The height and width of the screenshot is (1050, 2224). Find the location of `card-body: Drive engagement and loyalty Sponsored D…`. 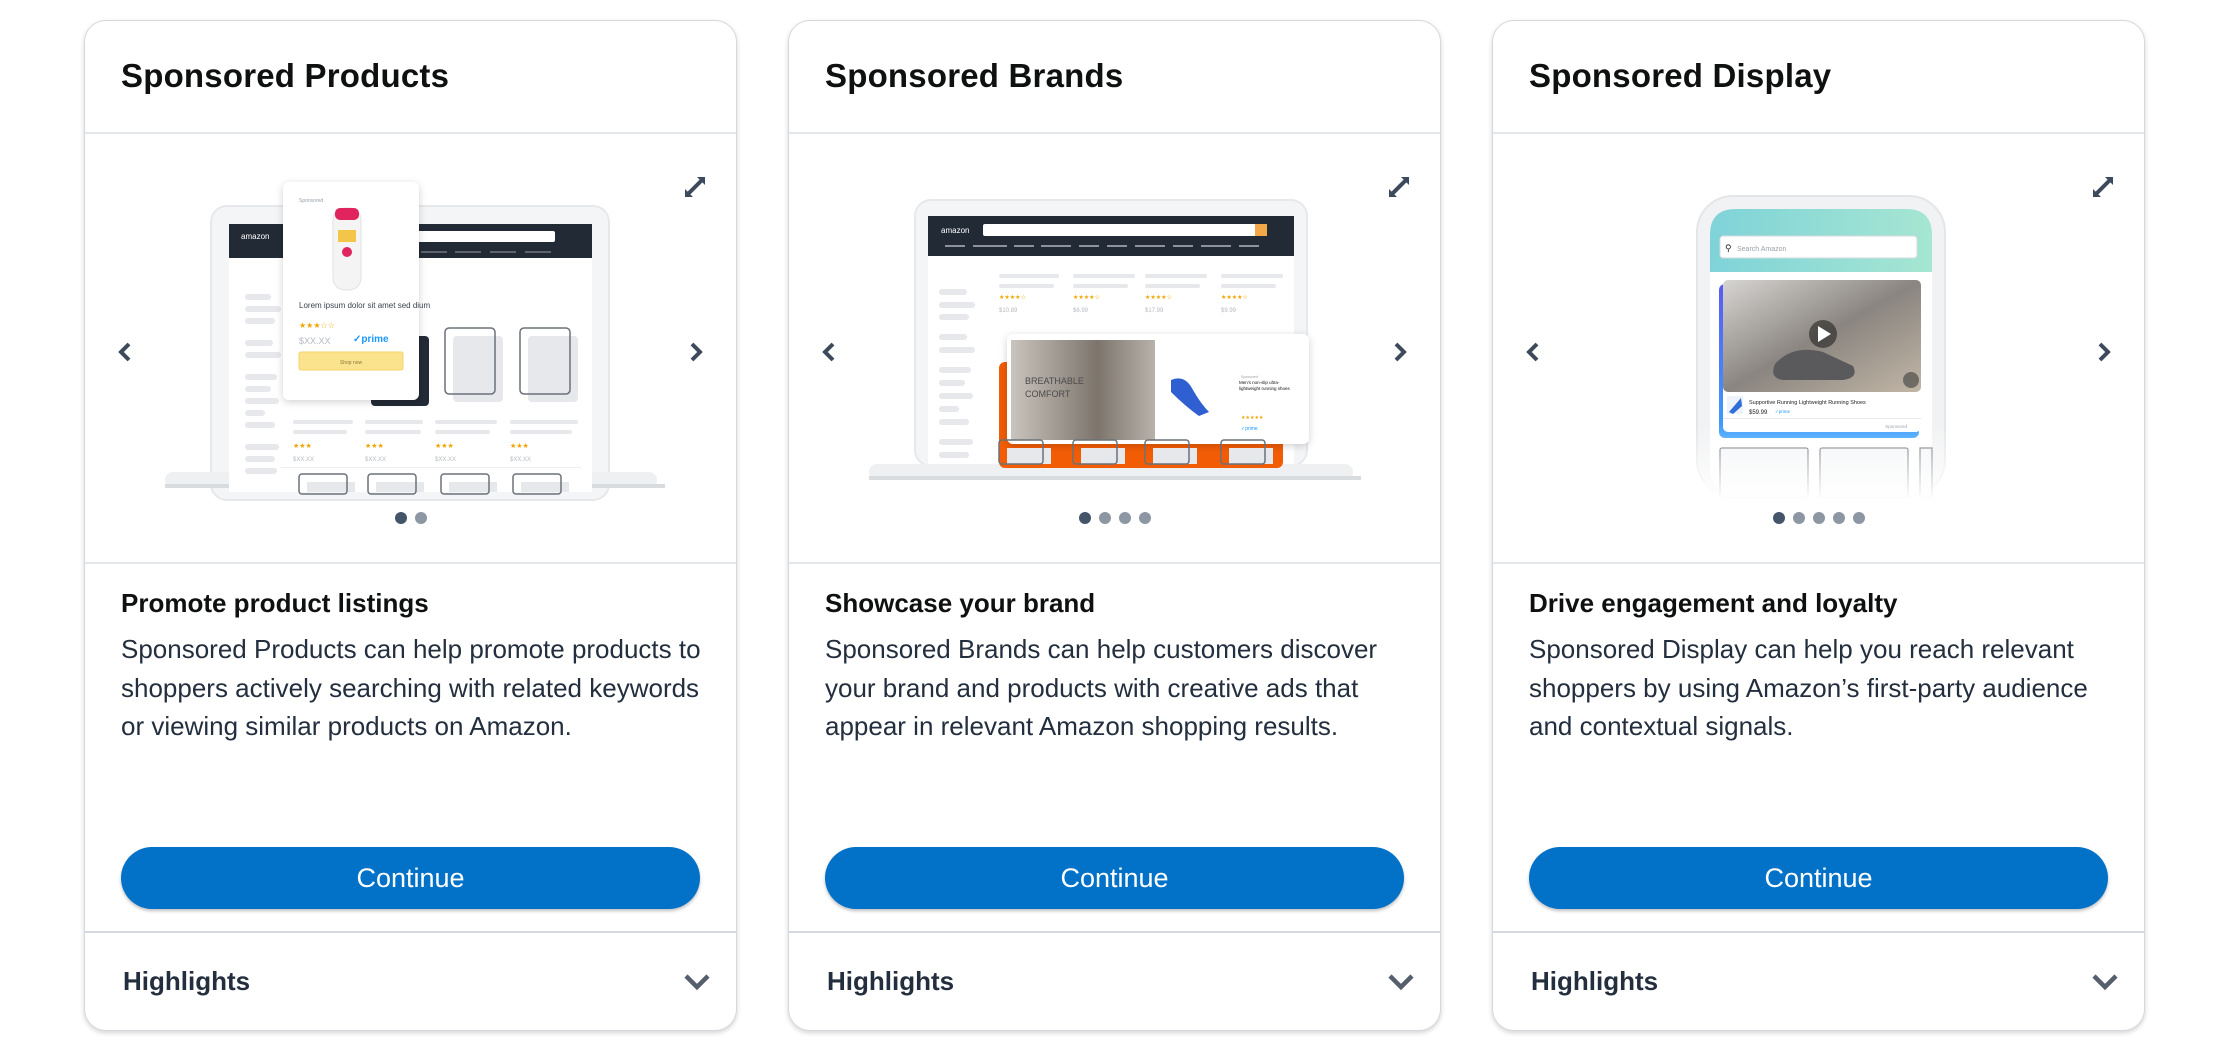

card-body: Drive engagement and loyalty Sponsored D… is located at coordinates (1818, 749).